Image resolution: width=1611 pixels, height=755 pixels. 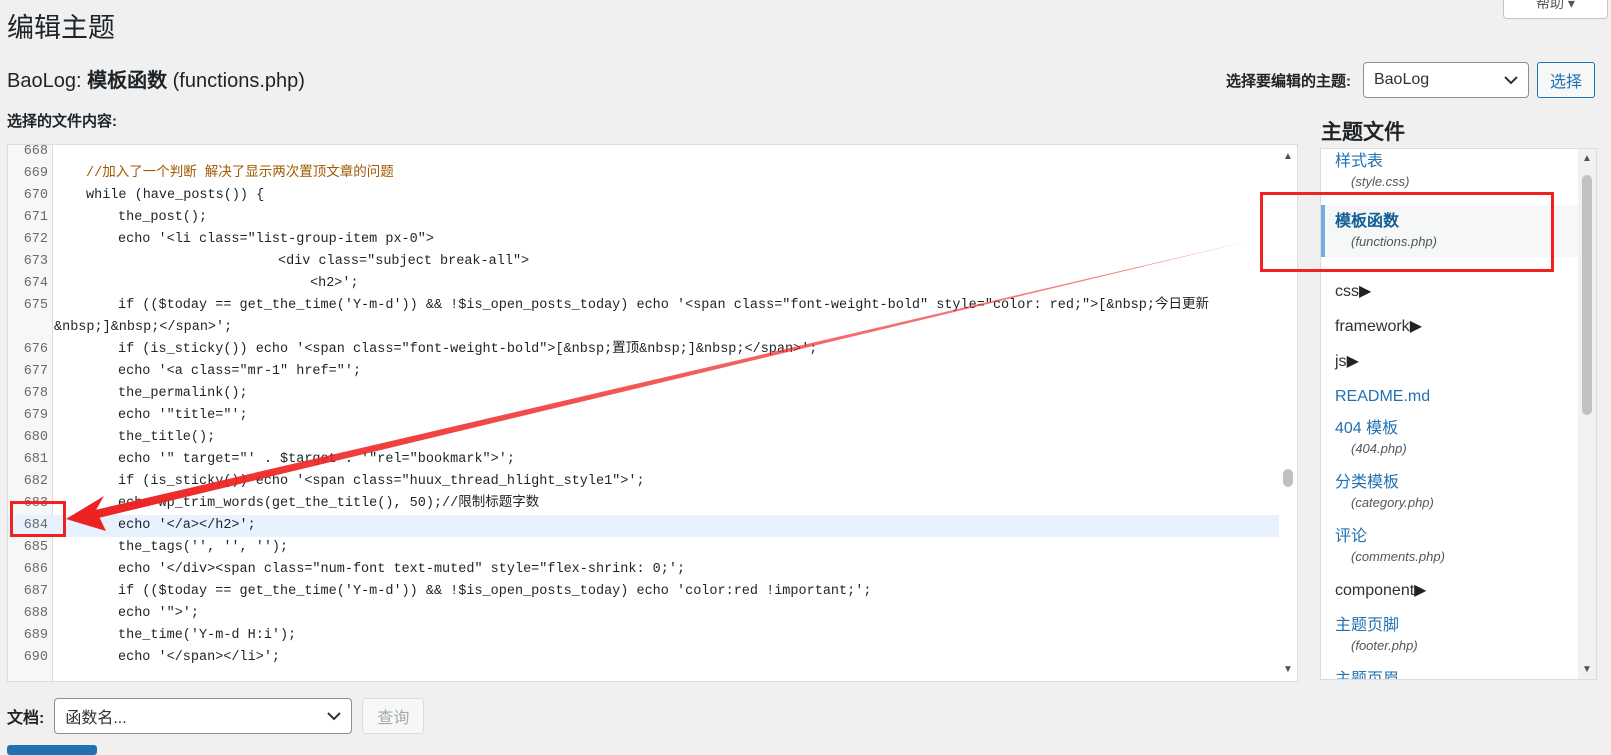 I want to click on tree-item-1: 模板函数 (functions.php), so click(x=1449, y=231).